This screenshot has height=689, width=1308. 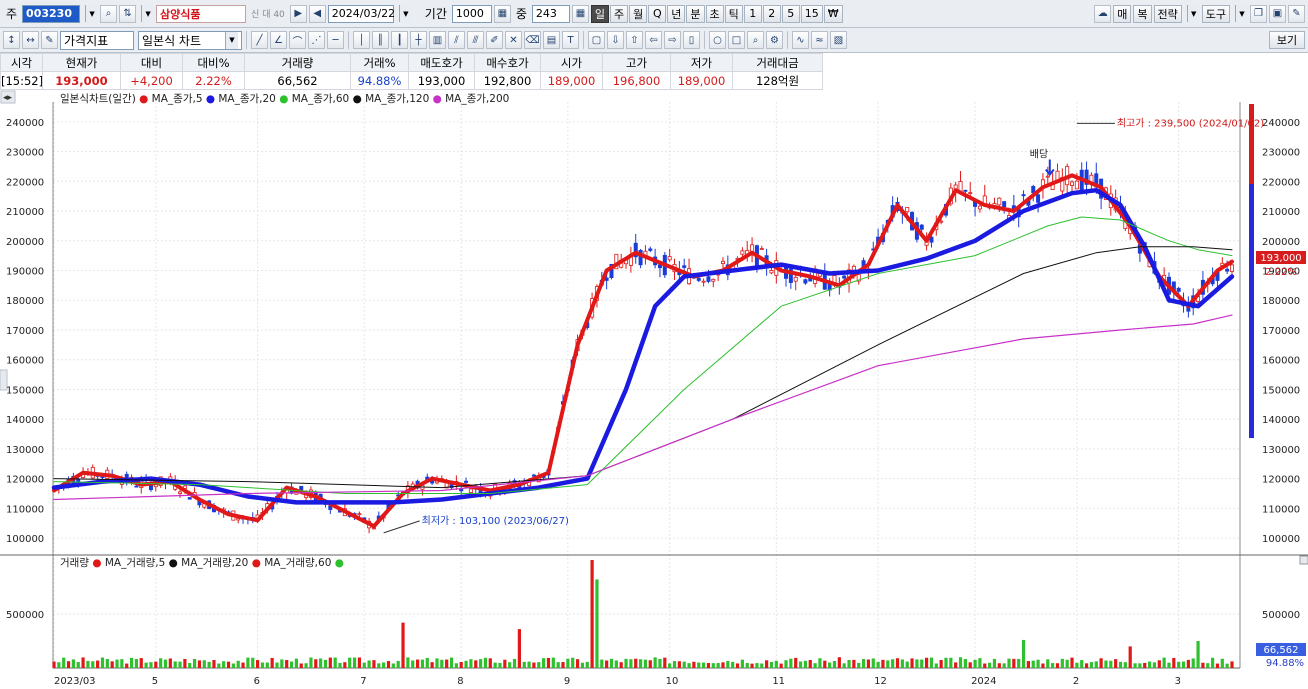 I want to click on settings-icon: ⚙, so click(x=774, y=40).